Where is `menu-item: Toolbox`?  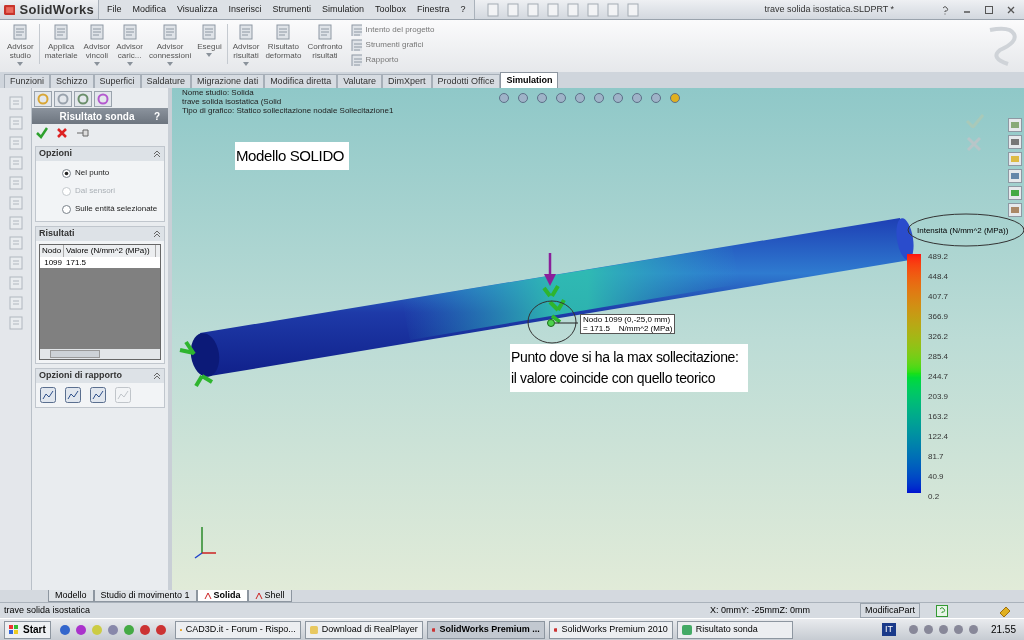 menu-item: Toolbox is located at coordinates (390, 9).